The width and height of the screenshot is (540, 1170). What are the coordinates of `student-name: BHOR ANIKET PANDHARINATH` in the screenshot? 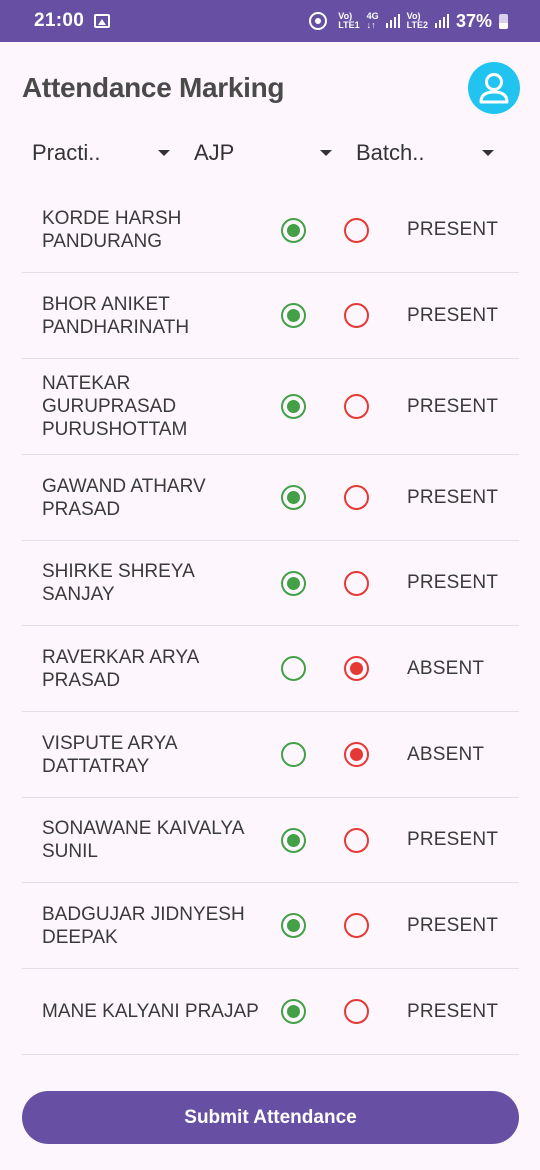 It's located at (116, 315).